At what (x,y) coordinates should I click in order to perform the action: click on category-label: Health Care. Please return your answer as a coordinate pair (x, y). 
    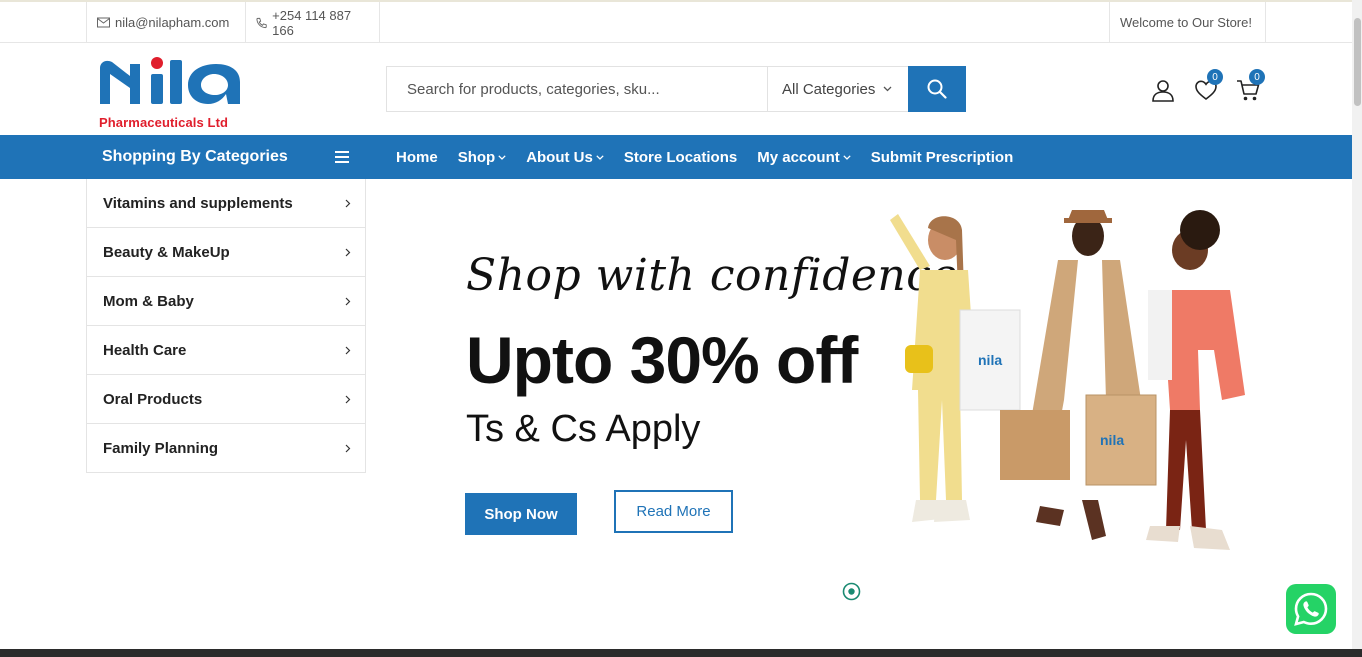
    Looking at the image, I should click on (145, 350).